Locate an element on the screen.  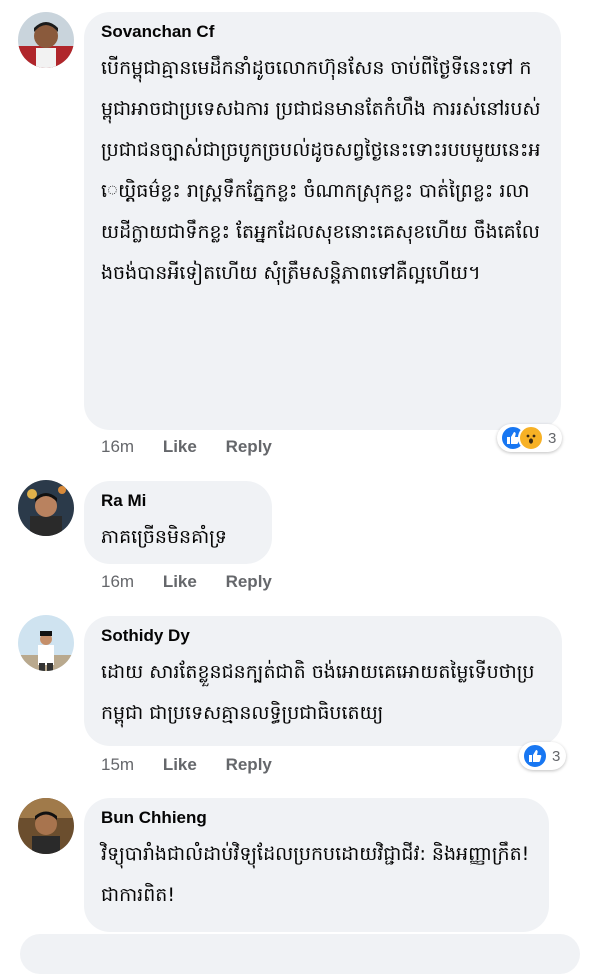
like-reaction-icon is located at coordinates (535, 756).